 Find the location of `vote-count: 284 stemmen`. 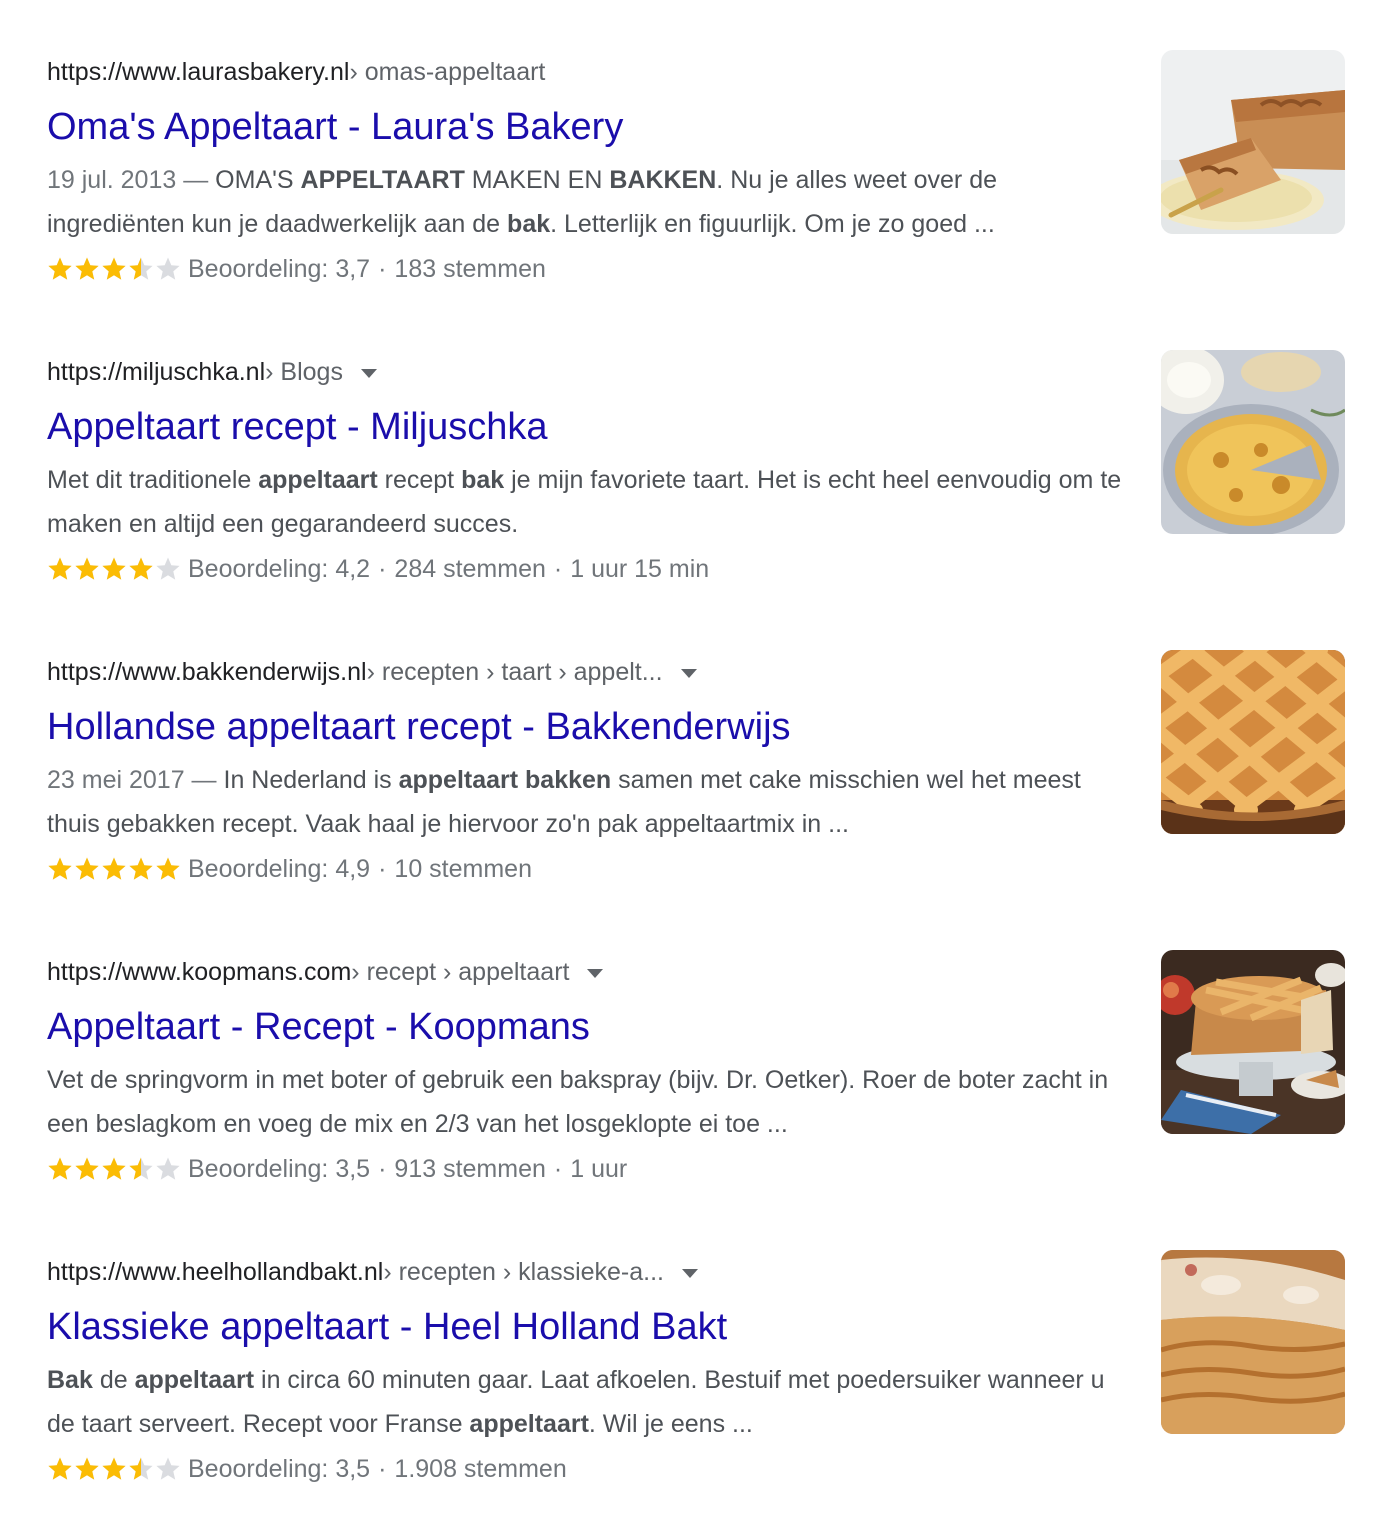

vote-count: 284 stemmen is located at coordinates (470, 569).